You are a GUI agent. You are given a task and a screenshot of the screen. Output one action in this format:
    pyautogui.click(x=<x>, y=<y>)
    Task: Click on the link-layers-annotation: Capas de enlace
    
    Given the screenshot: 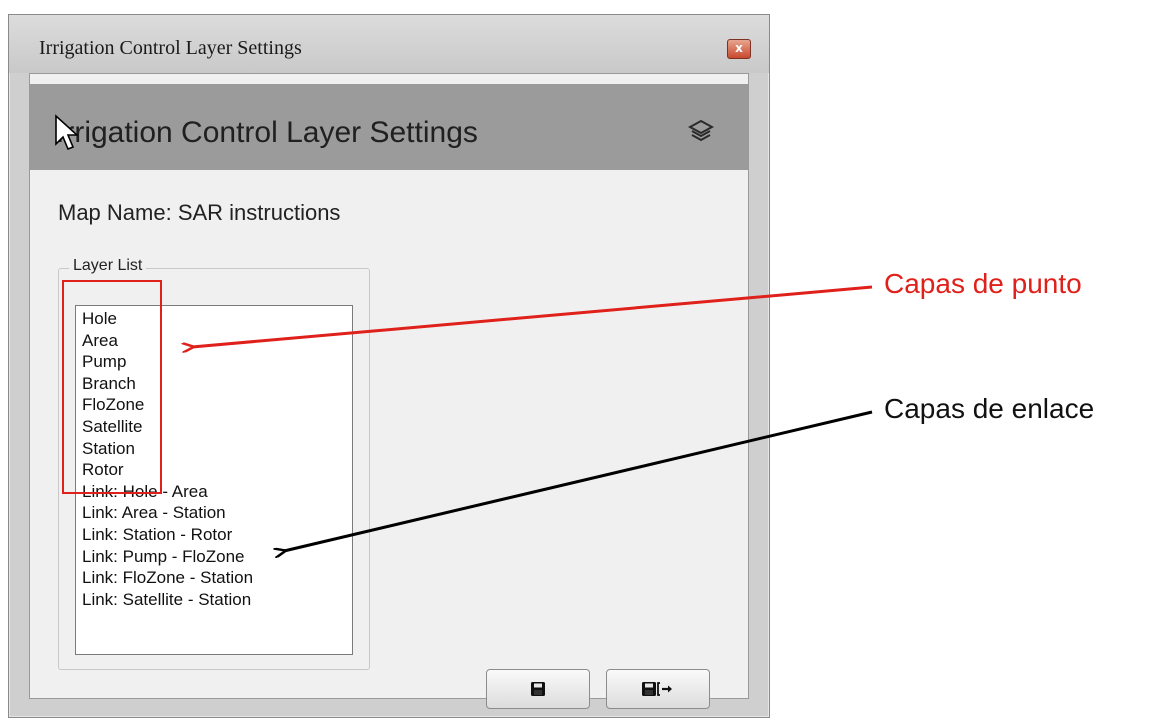 What is the action you would take?
    pyautogui.click(x=989, y=408)
    